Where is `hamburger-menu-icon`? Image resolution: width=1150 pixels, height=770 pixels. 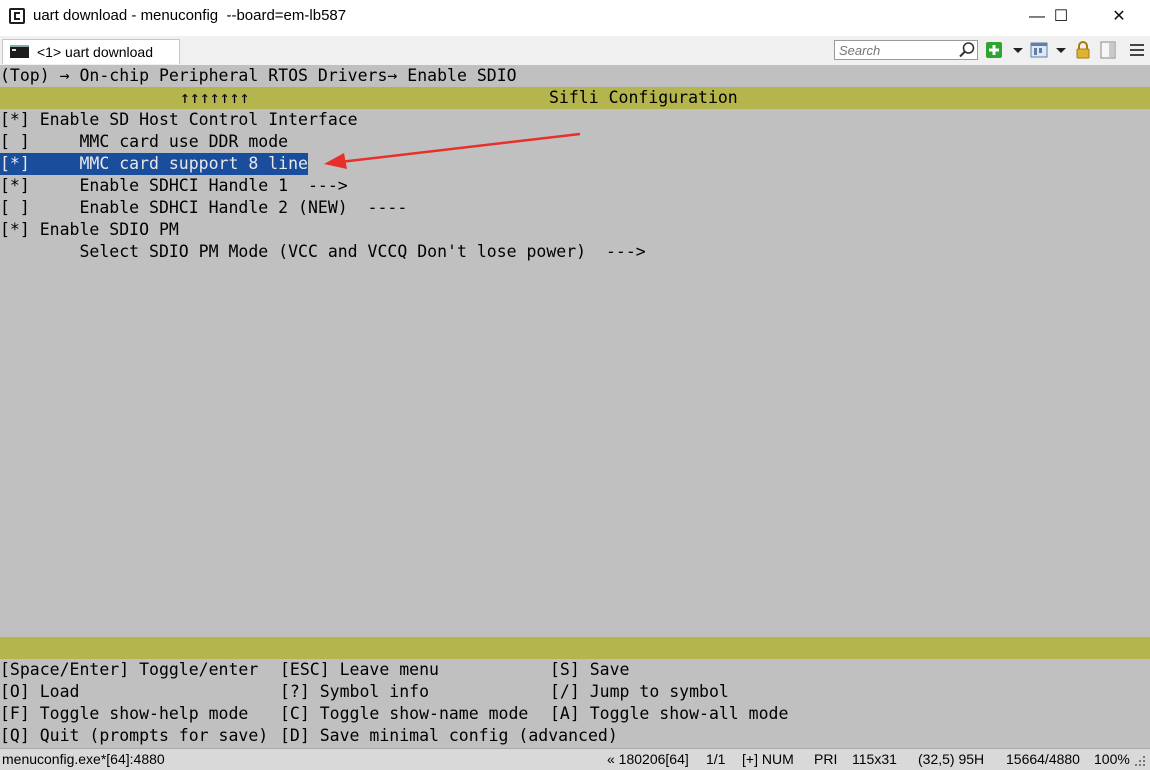
hamburger-menu-icon is located at coordinates (1137, 50).